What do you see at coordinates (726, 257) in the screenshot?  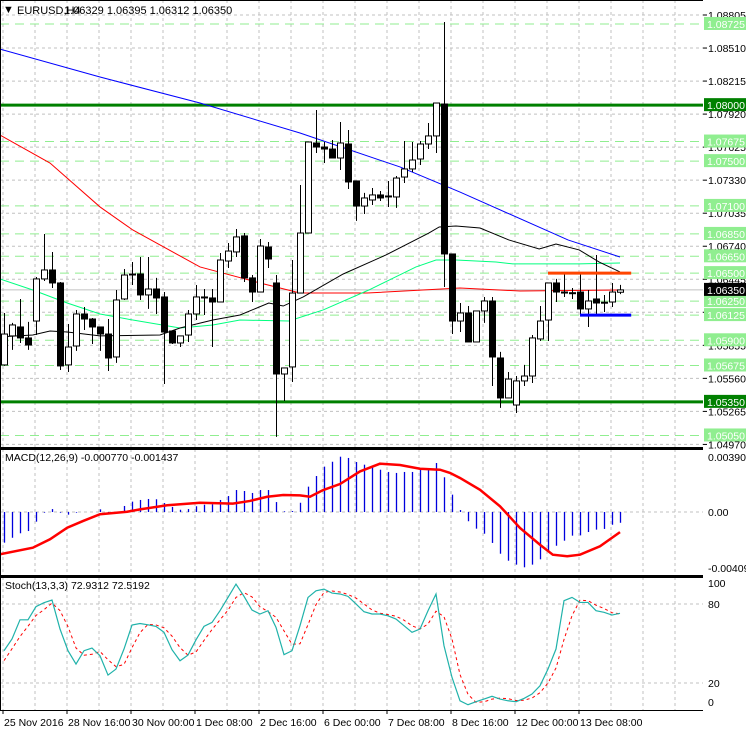 I see `price-level-tag-label: 1.06650` at bounding box center [726, 257].